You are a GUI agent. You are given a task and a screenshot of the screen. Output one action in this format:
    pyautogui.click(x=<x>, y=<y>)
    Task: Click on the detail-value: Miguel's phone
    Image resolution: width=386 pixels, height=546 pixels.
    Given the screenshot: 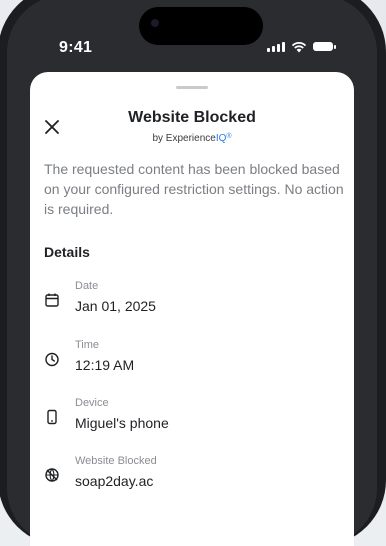 What is the action you would take?
    pyautogui.click(x=122, y=423)
    